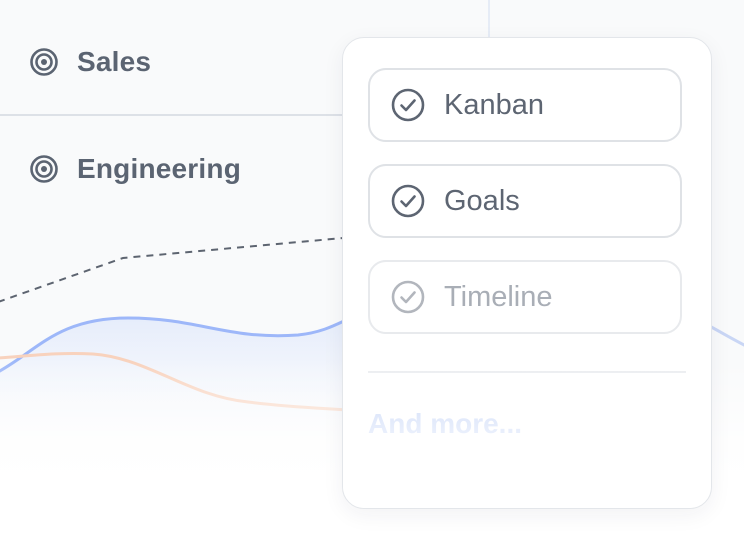 The width and height of the screenshot is (744, 550). I want to click on row-sales: Sales, so click(90, 62).